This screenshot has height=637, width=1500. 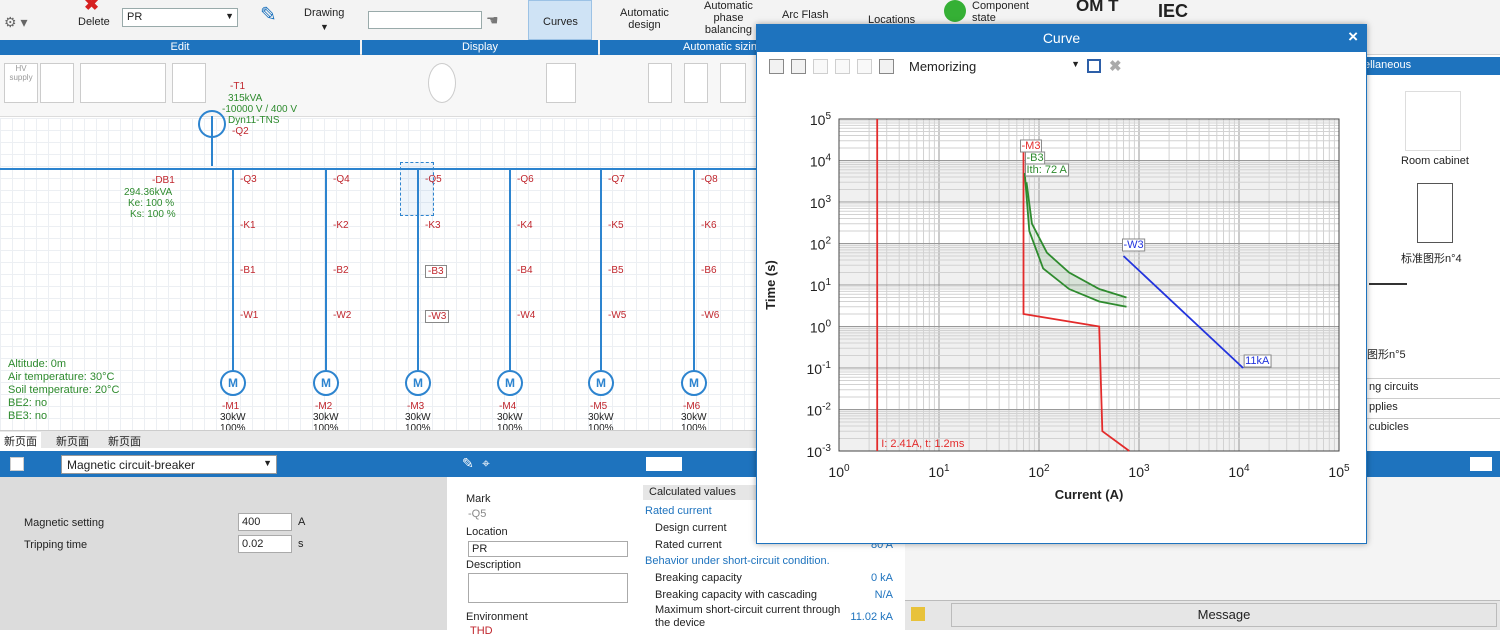 What do you see at coordinates (248, 225) in the screenshot?
I see `contactor-label: -K1` at bounding box center [248, 225].